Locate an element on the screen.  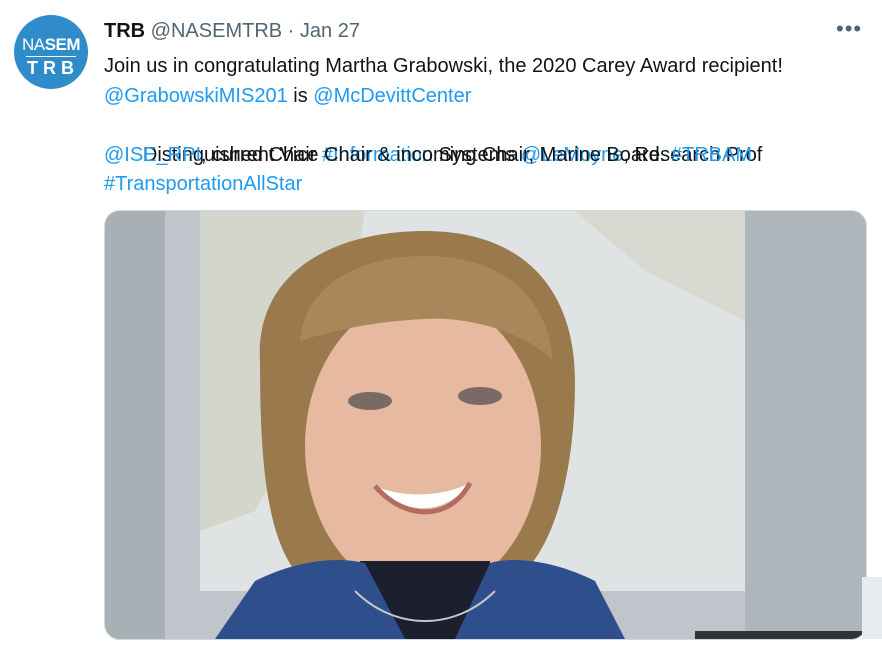
hashtag-link: #TRBAM is located at coordinates (711, 155).